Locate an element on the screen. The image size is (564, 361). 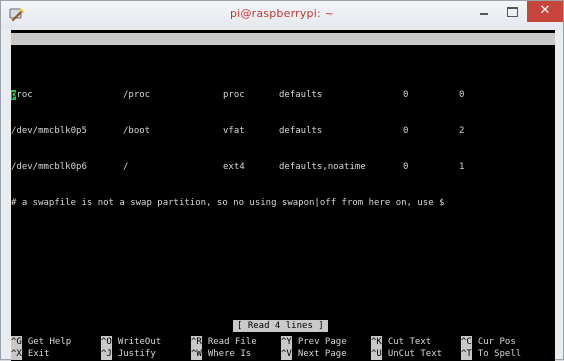
shortcut-next-page: ^V Next Page is located at coordinates (314, 354).